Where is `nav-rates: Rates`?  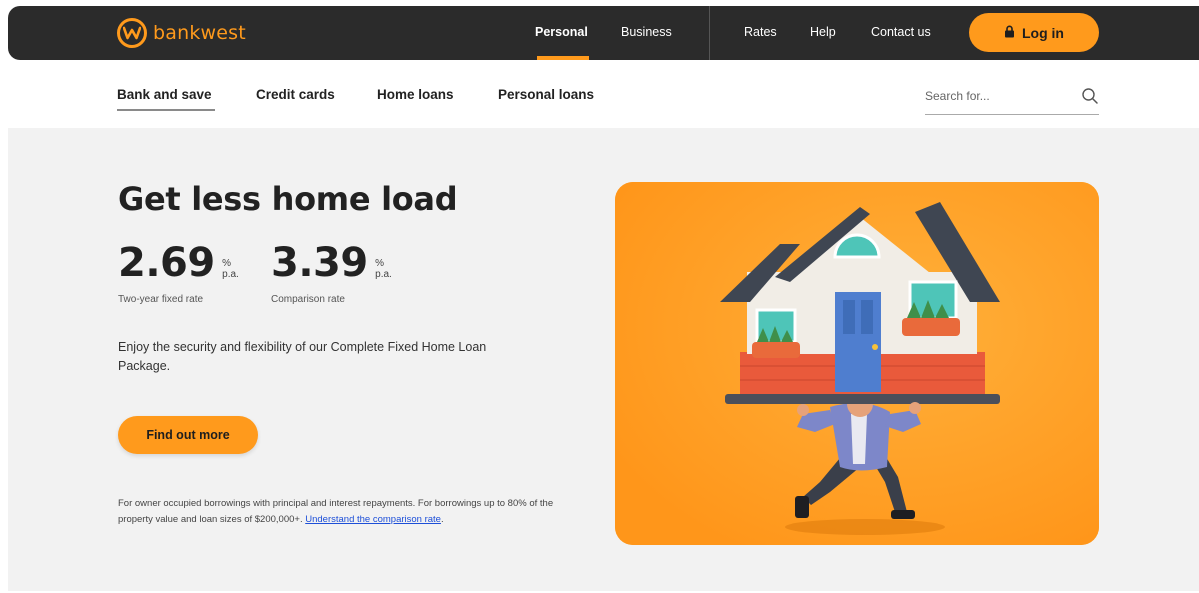
nav-rates: Rates is located at coordinates (760, 32).